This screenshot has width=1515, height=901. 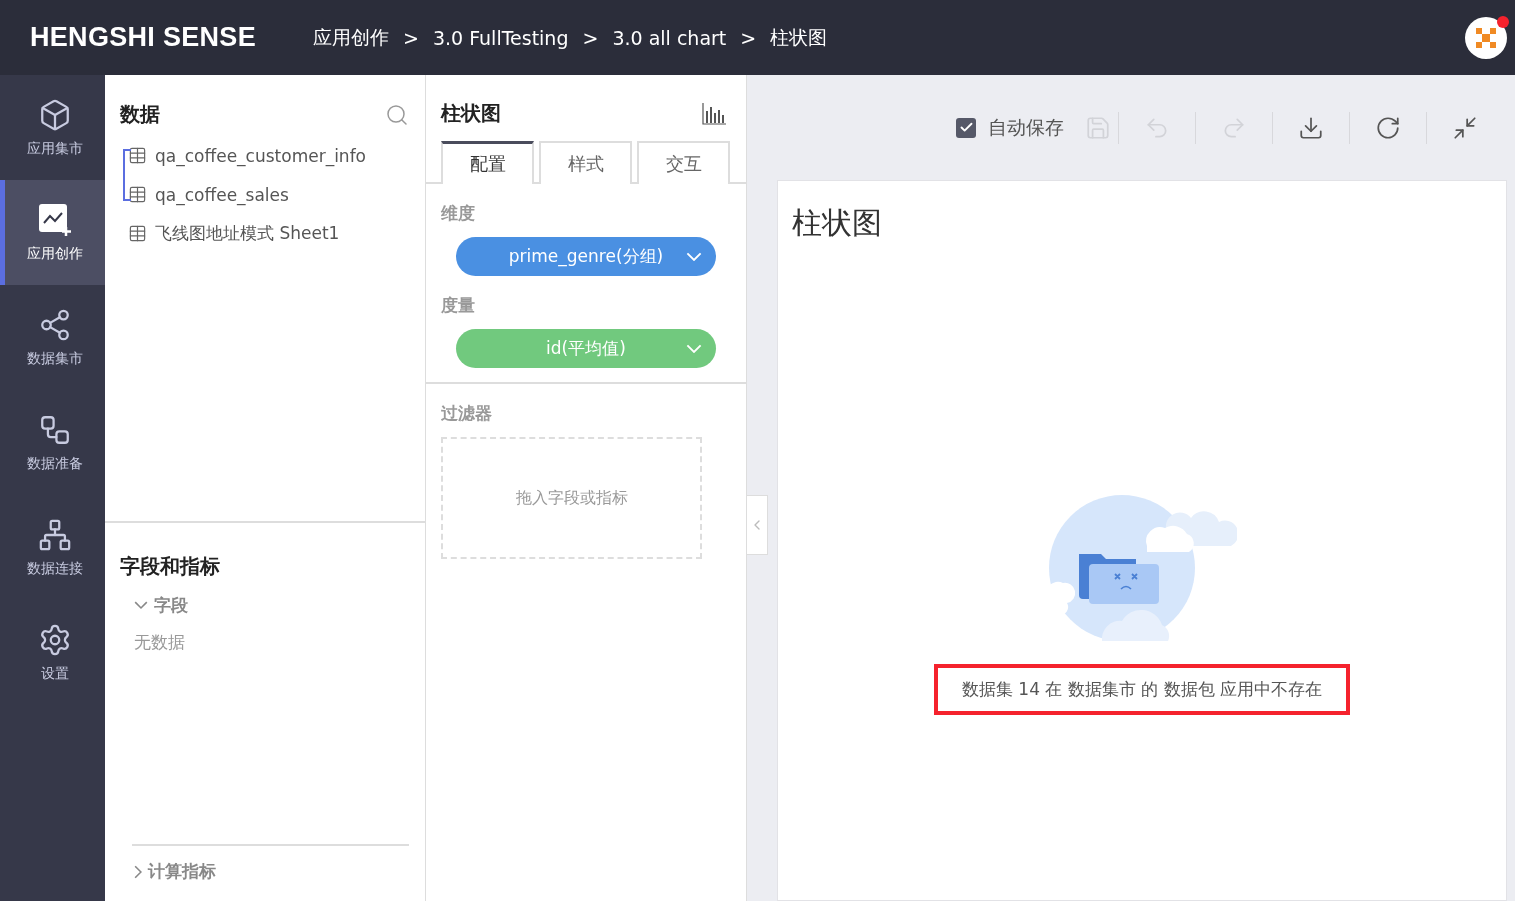 What do you see at coordinates (55, 148) in the screenshot?
I see `nav-label: 应用集市` at bounding box center [55, 148].